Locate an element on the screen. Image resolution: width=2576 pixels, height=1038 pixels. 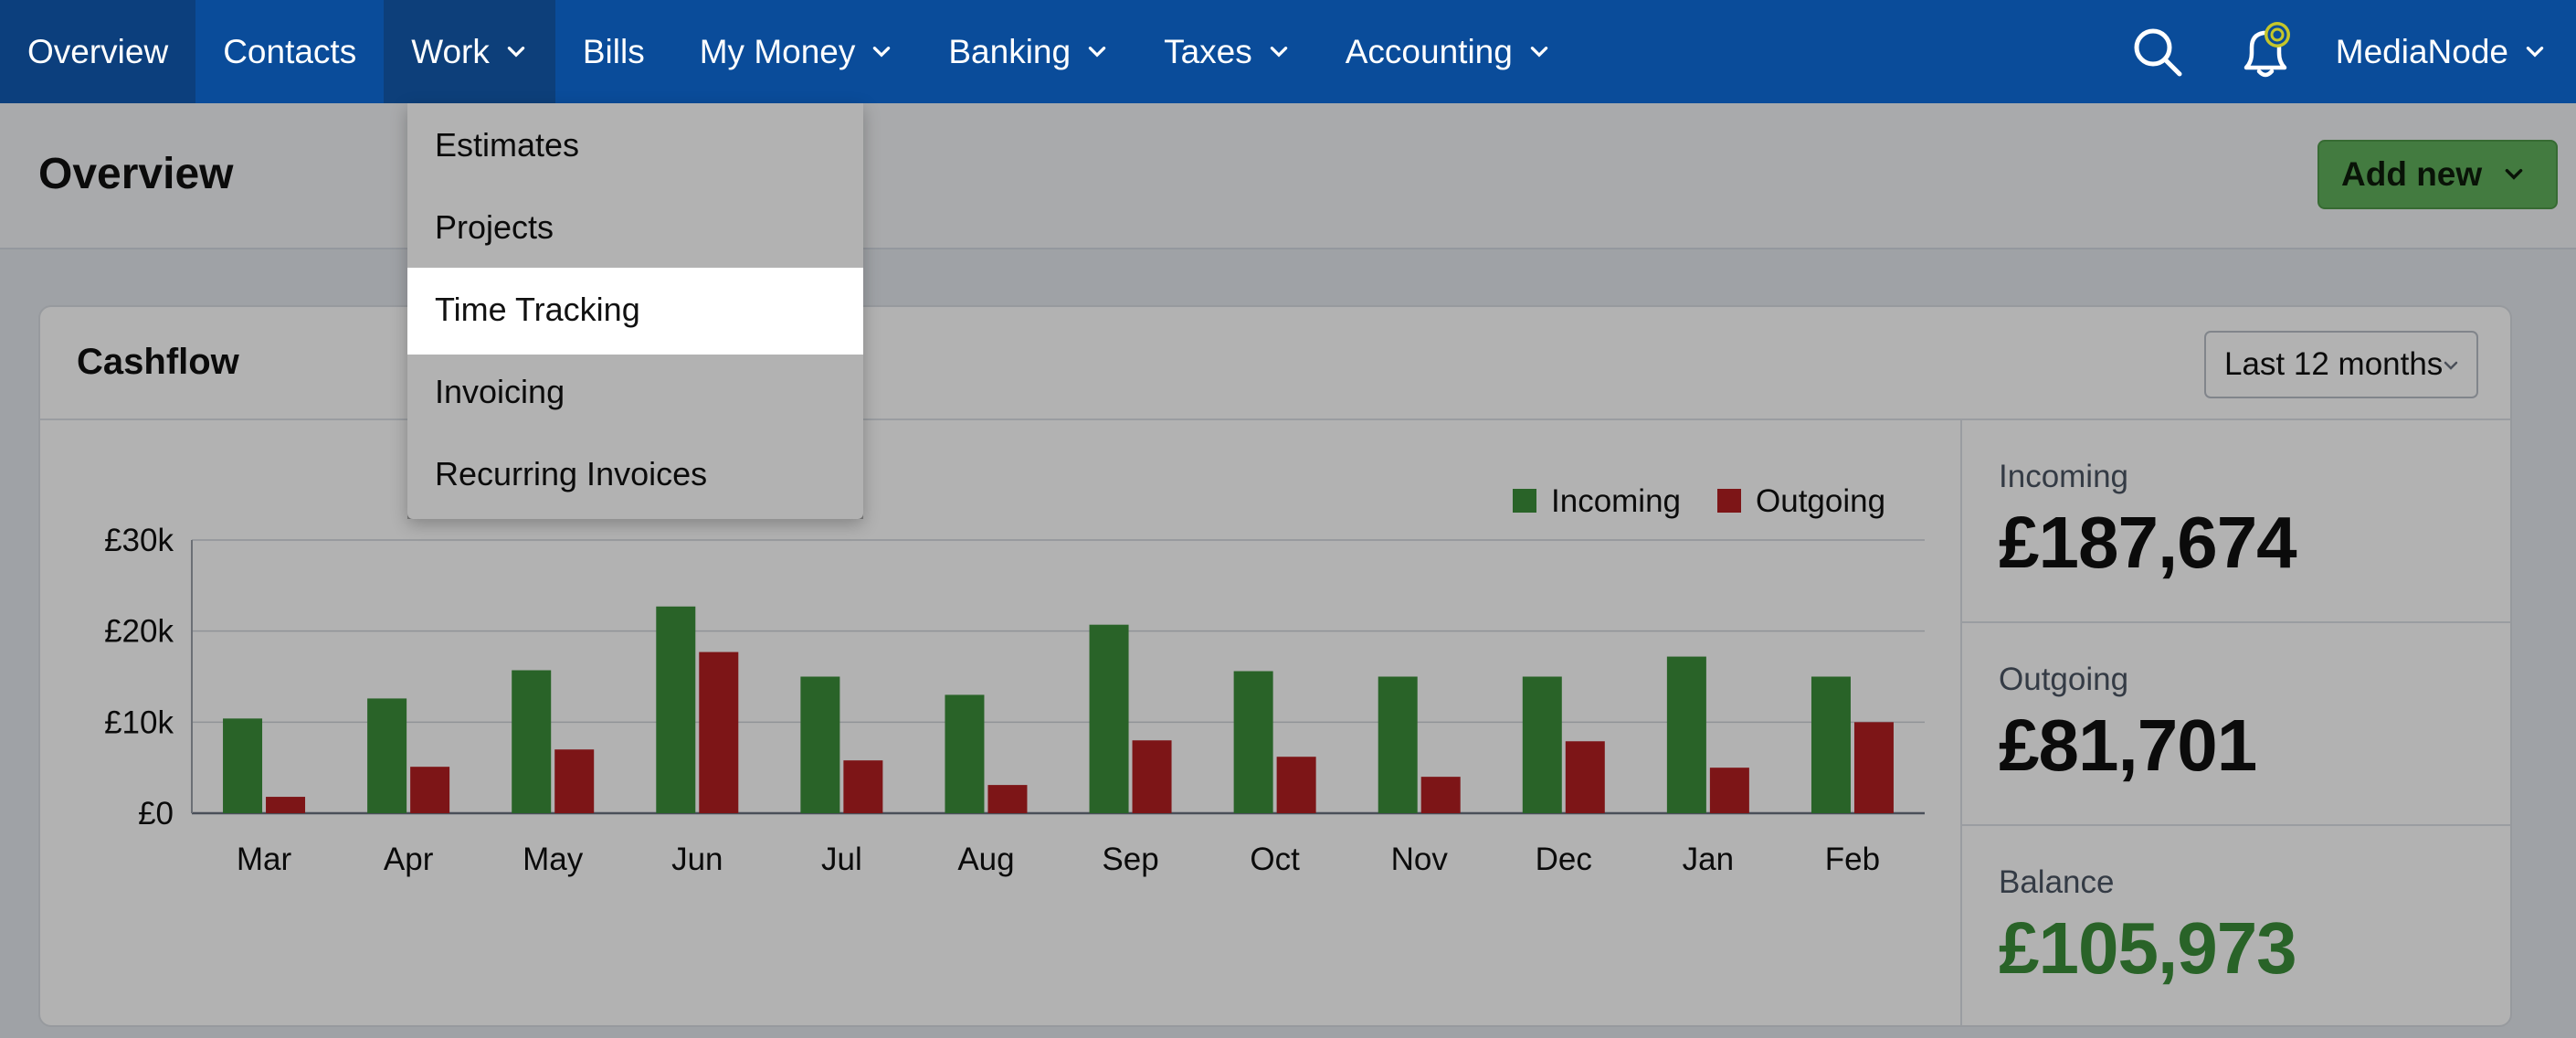
nav-accounting: Accounting is located at coordinates (1448, 51).